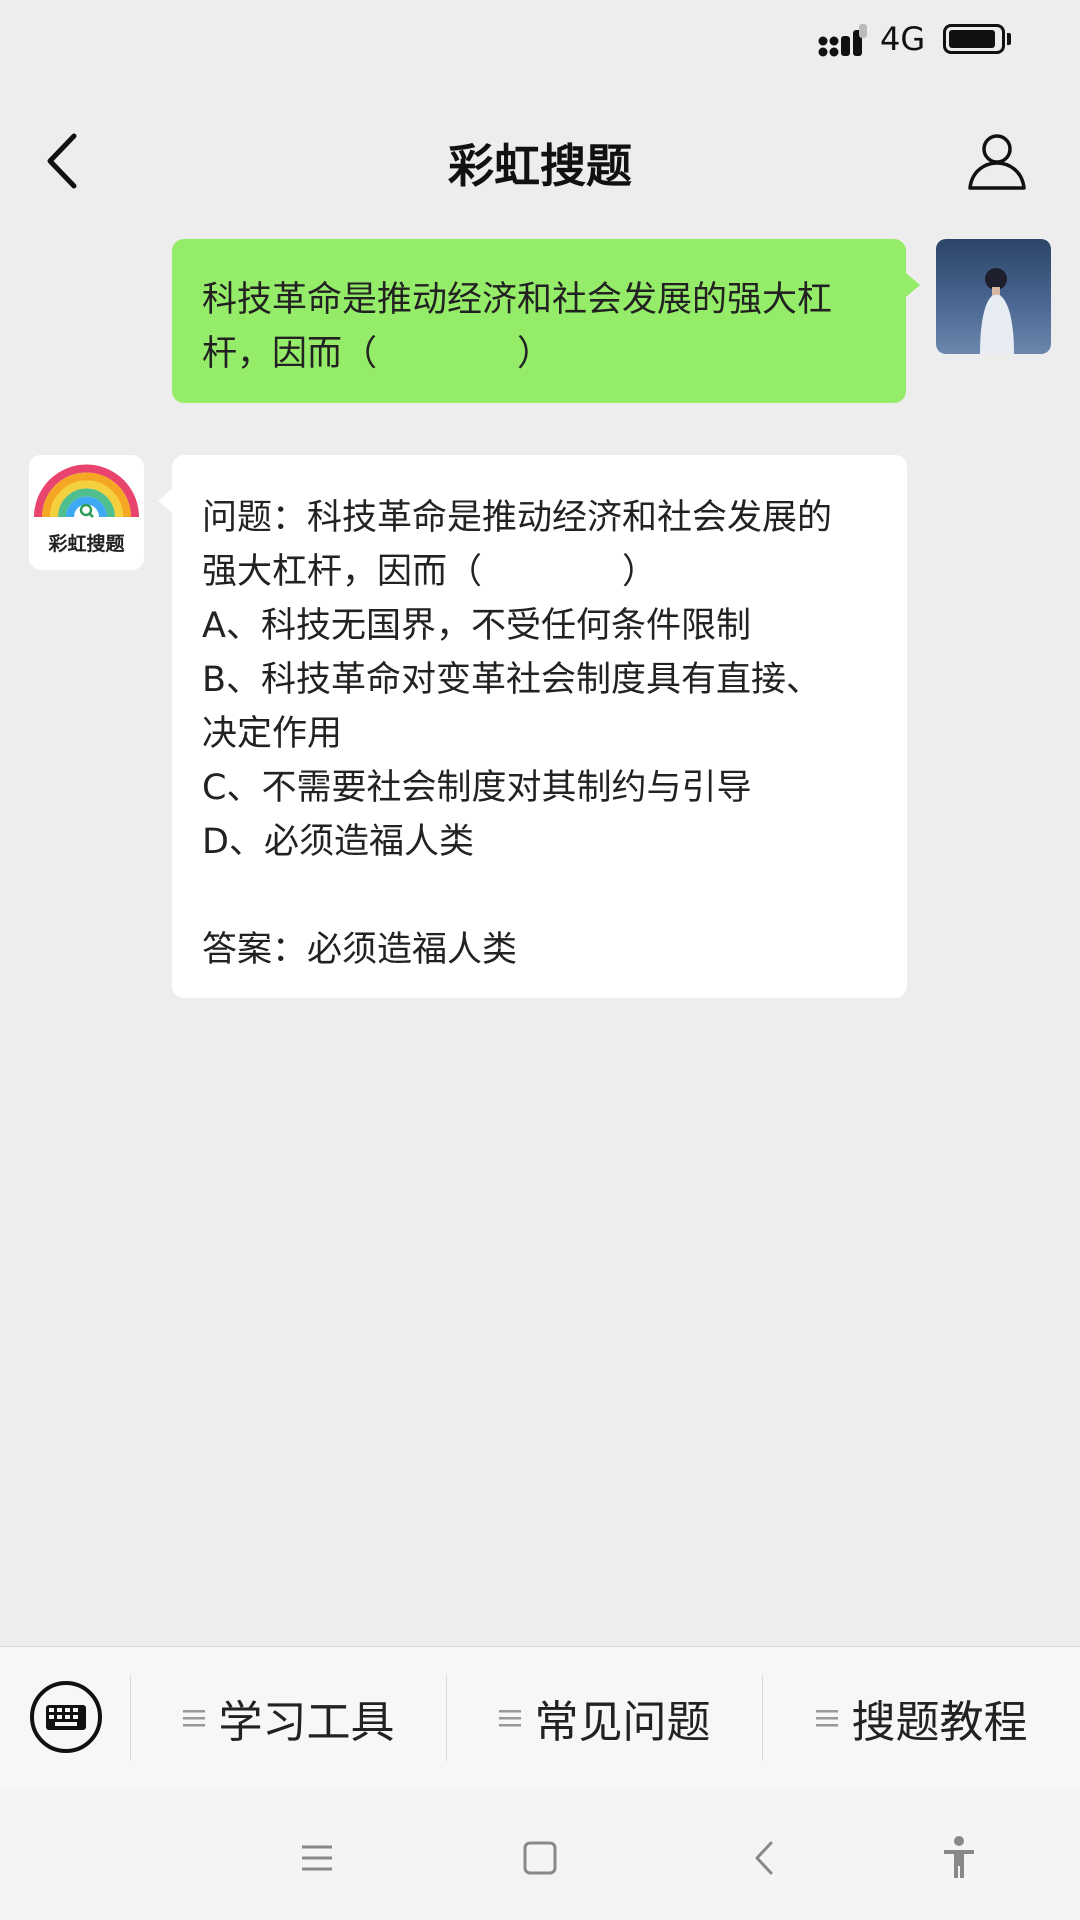 This screenshot has height=1920, width=1080. I want to click on option-b: B、科技革命对变革社会制度具有直接、, so click(512, 680).